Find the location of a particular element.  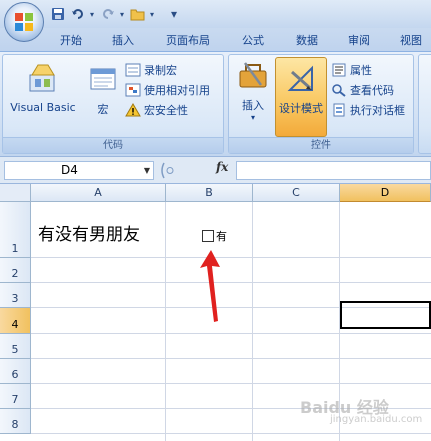

column-header-d: D is located at coordinates (385, 193).